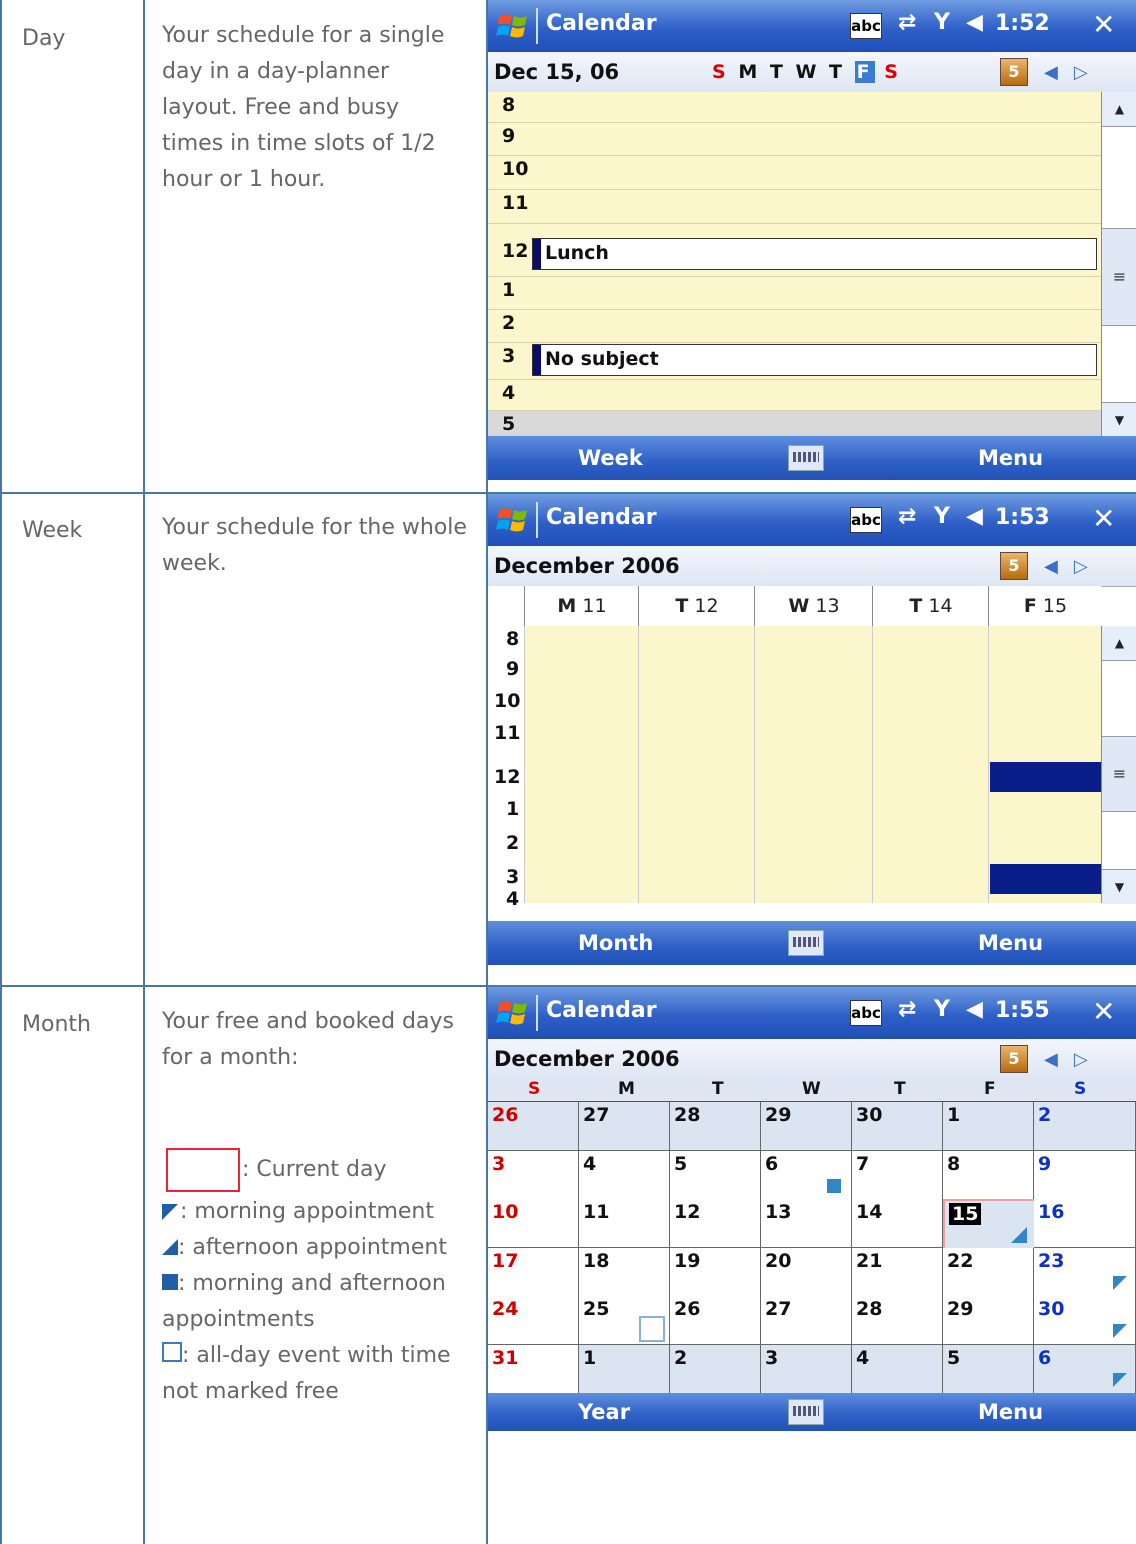  I want to click on month-day-cell: 9, so click(1085, 1175).